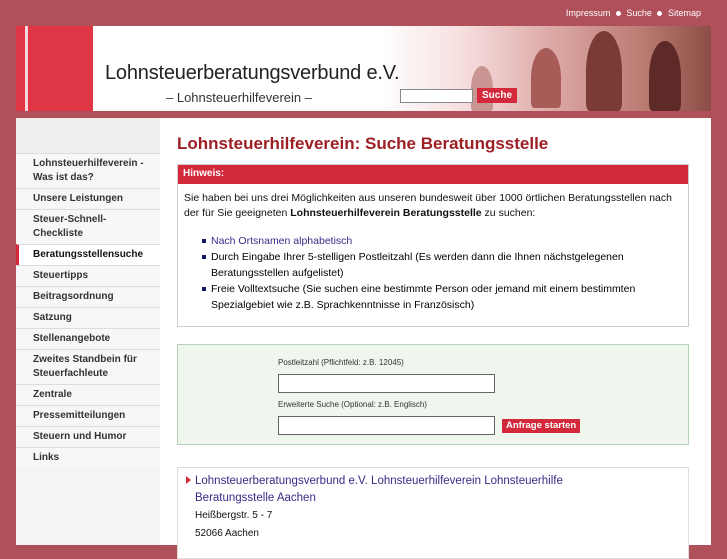  Describe the element at coordinates (227, 533) in the screenshot. I see `result-city: 52066 Aachen` at that location.